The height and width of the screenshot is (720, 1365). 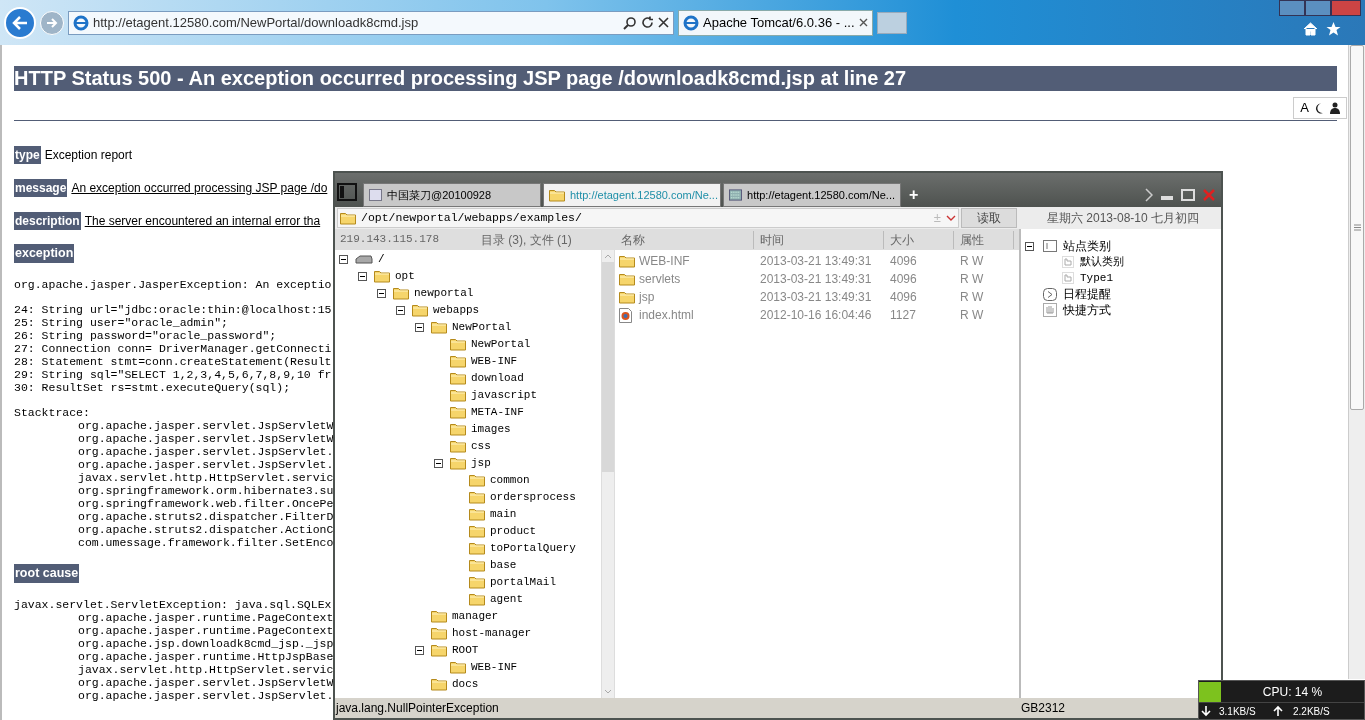 I want to click on address-bar: http://etagent.12580.com/NewPortal/downloadk8cmd.jsp, so click(x=371, y=22).